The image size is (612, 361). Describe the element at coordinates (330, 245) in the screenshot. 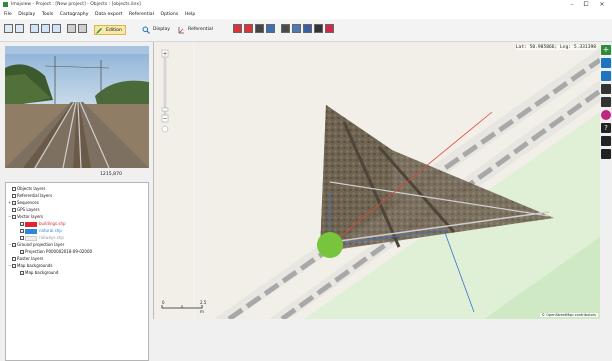

I see `camera-position-marker` at that location.